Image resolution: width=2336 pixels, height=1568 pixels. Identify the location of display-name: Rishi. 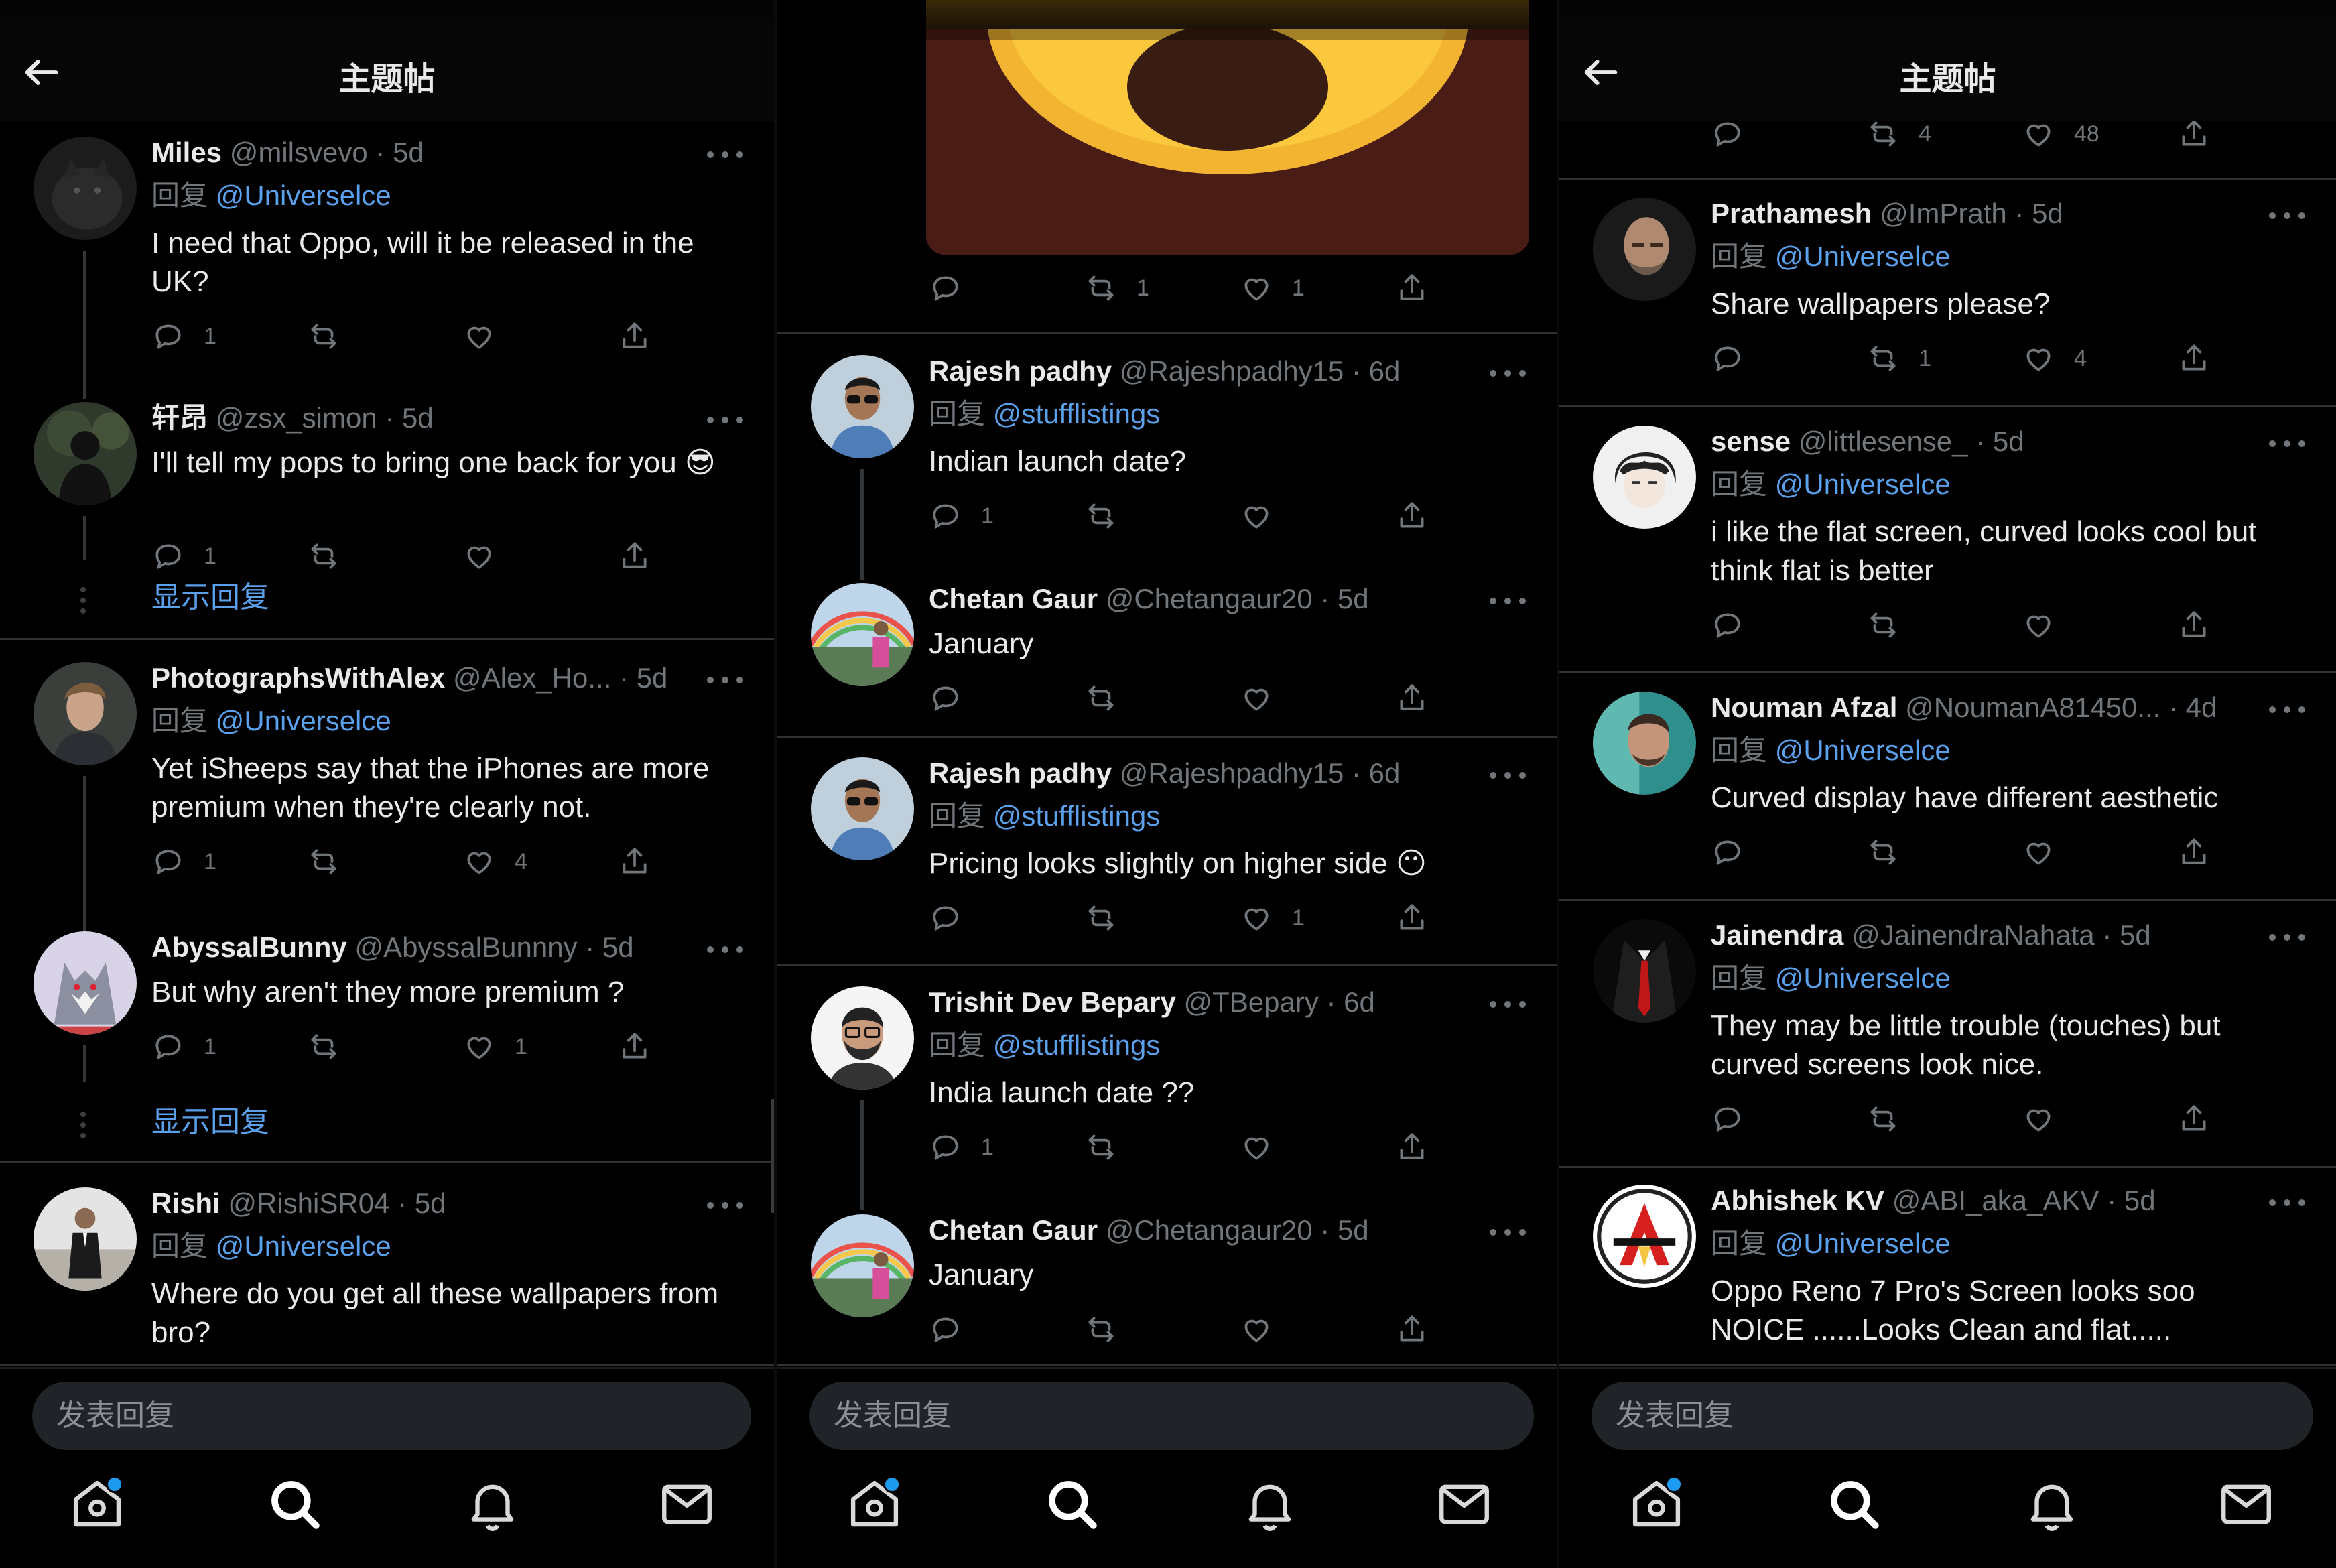
(185, 1203).